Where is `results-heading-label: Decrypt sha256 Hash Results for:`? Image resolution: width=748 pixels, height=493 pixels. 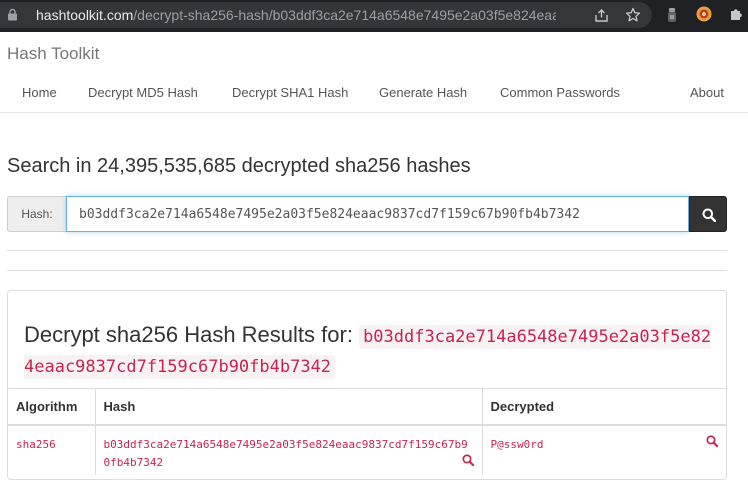 results-heading-label: Decrypt sha256 Hash Results for: is located at coordinates (188, 334).